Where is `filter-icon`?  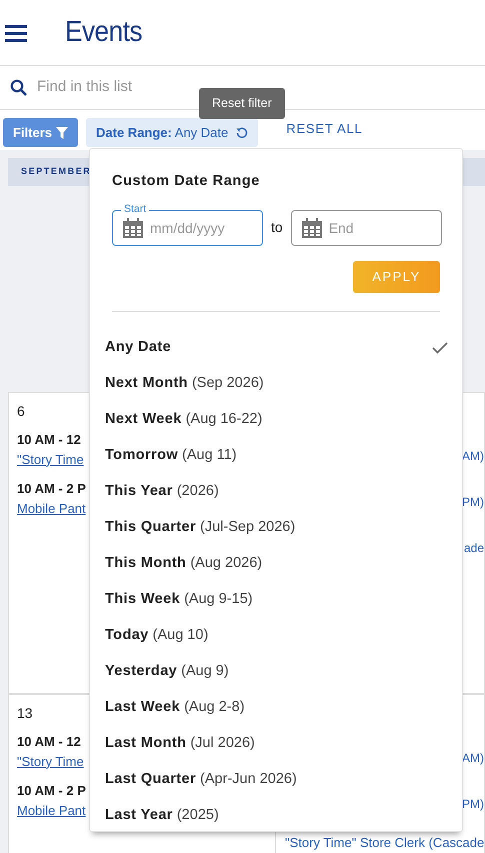
filter-icon is located at coordinates (62, 132).